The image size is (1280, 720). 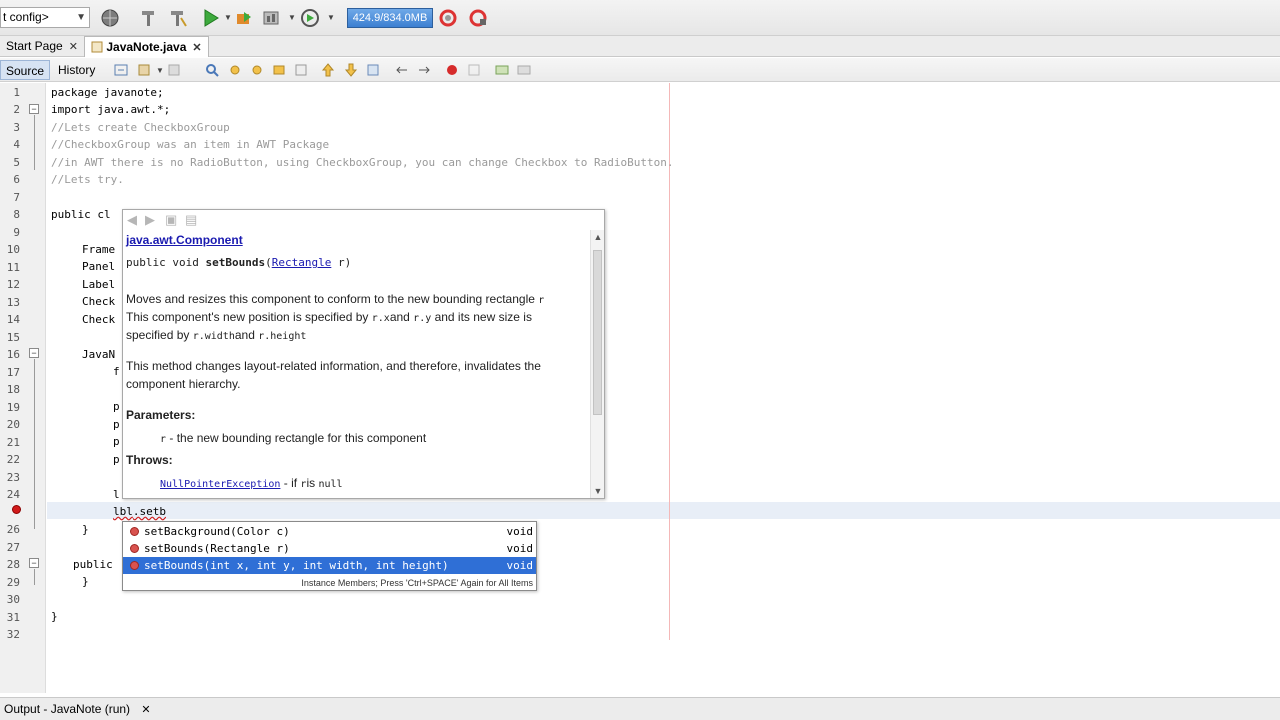 I want to click on history-tab-button: History, so click(x=76, y=70).